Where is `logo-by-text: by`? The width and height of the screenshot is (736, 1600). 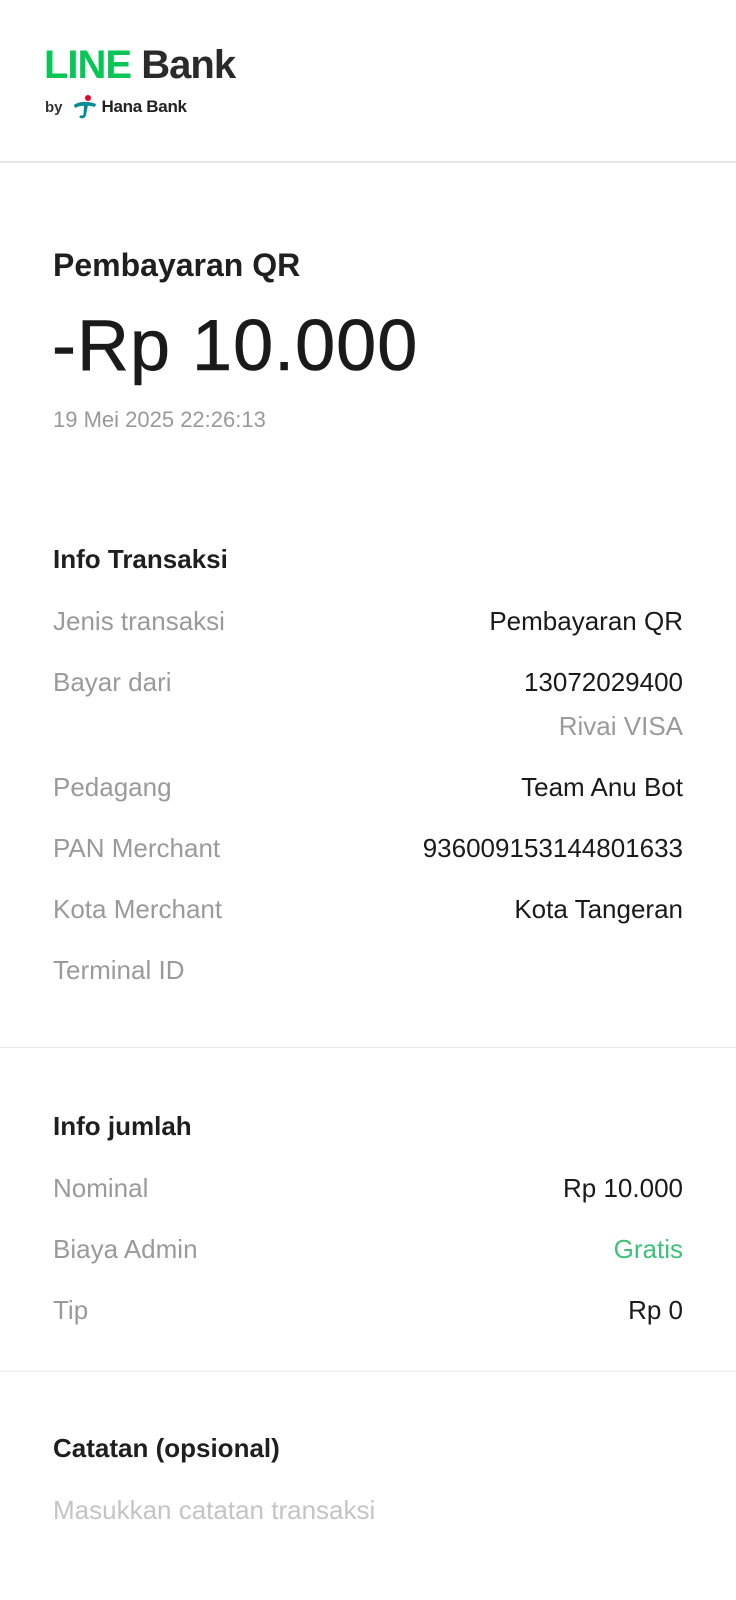
logo-by-text: by is located at coordinates (54, 107).